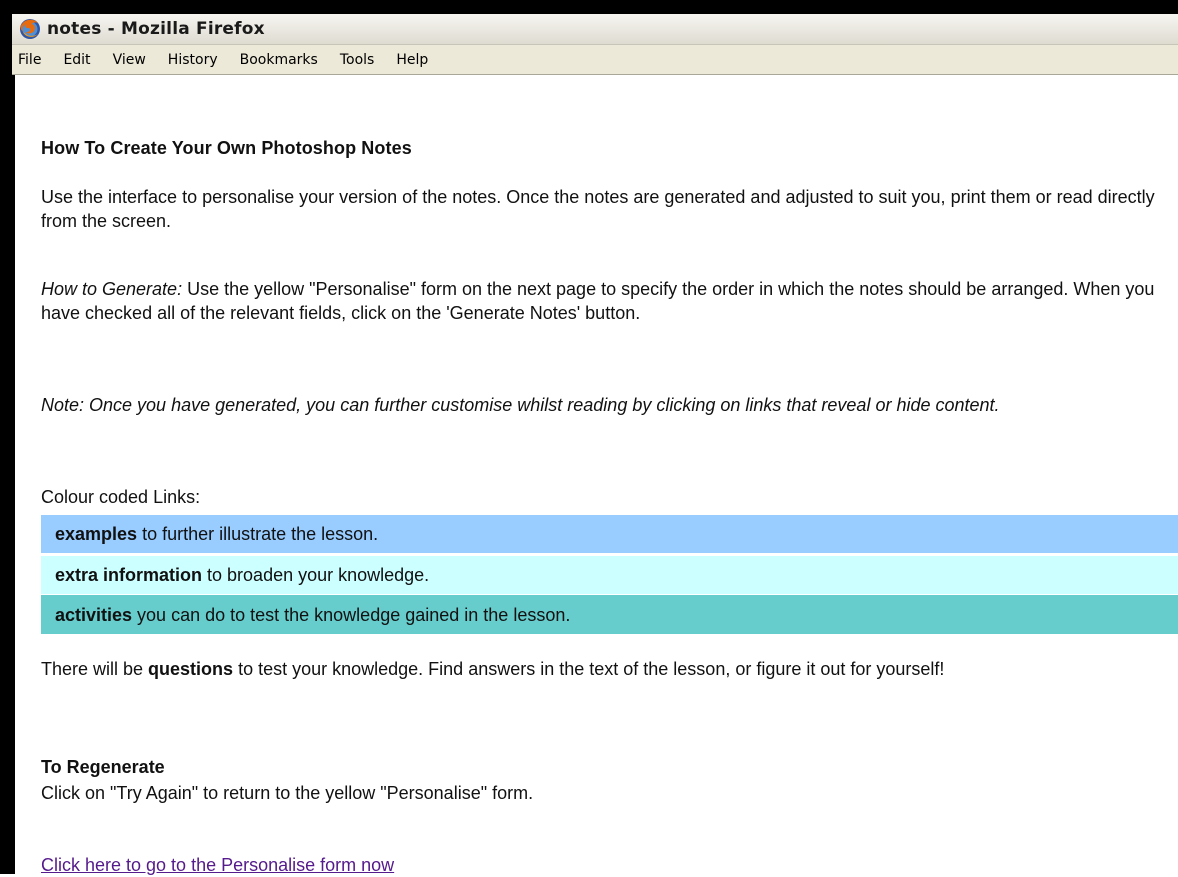  What do you see at coordinates (95, 669) in the screenshot?
I see `questions-pre: There will be` at bounding box center [95, 669].